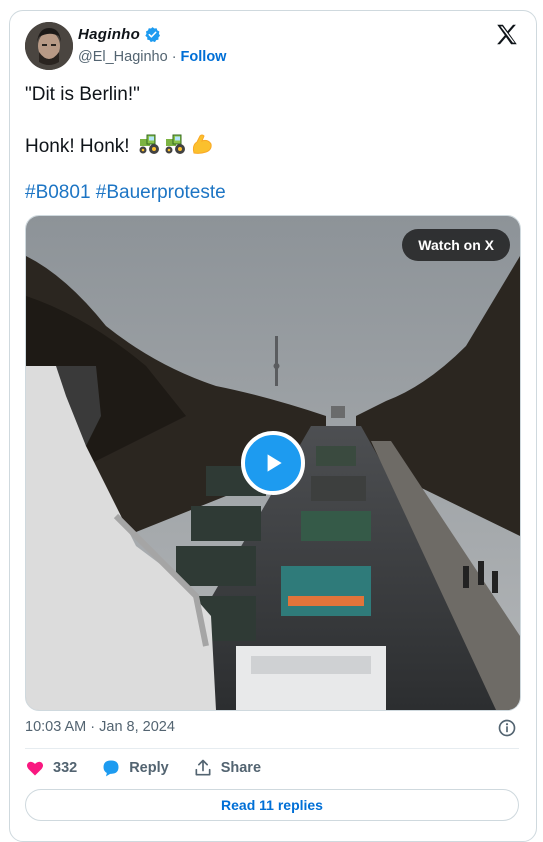  I want to click on reply-bubble-icon, so click(111, 768).